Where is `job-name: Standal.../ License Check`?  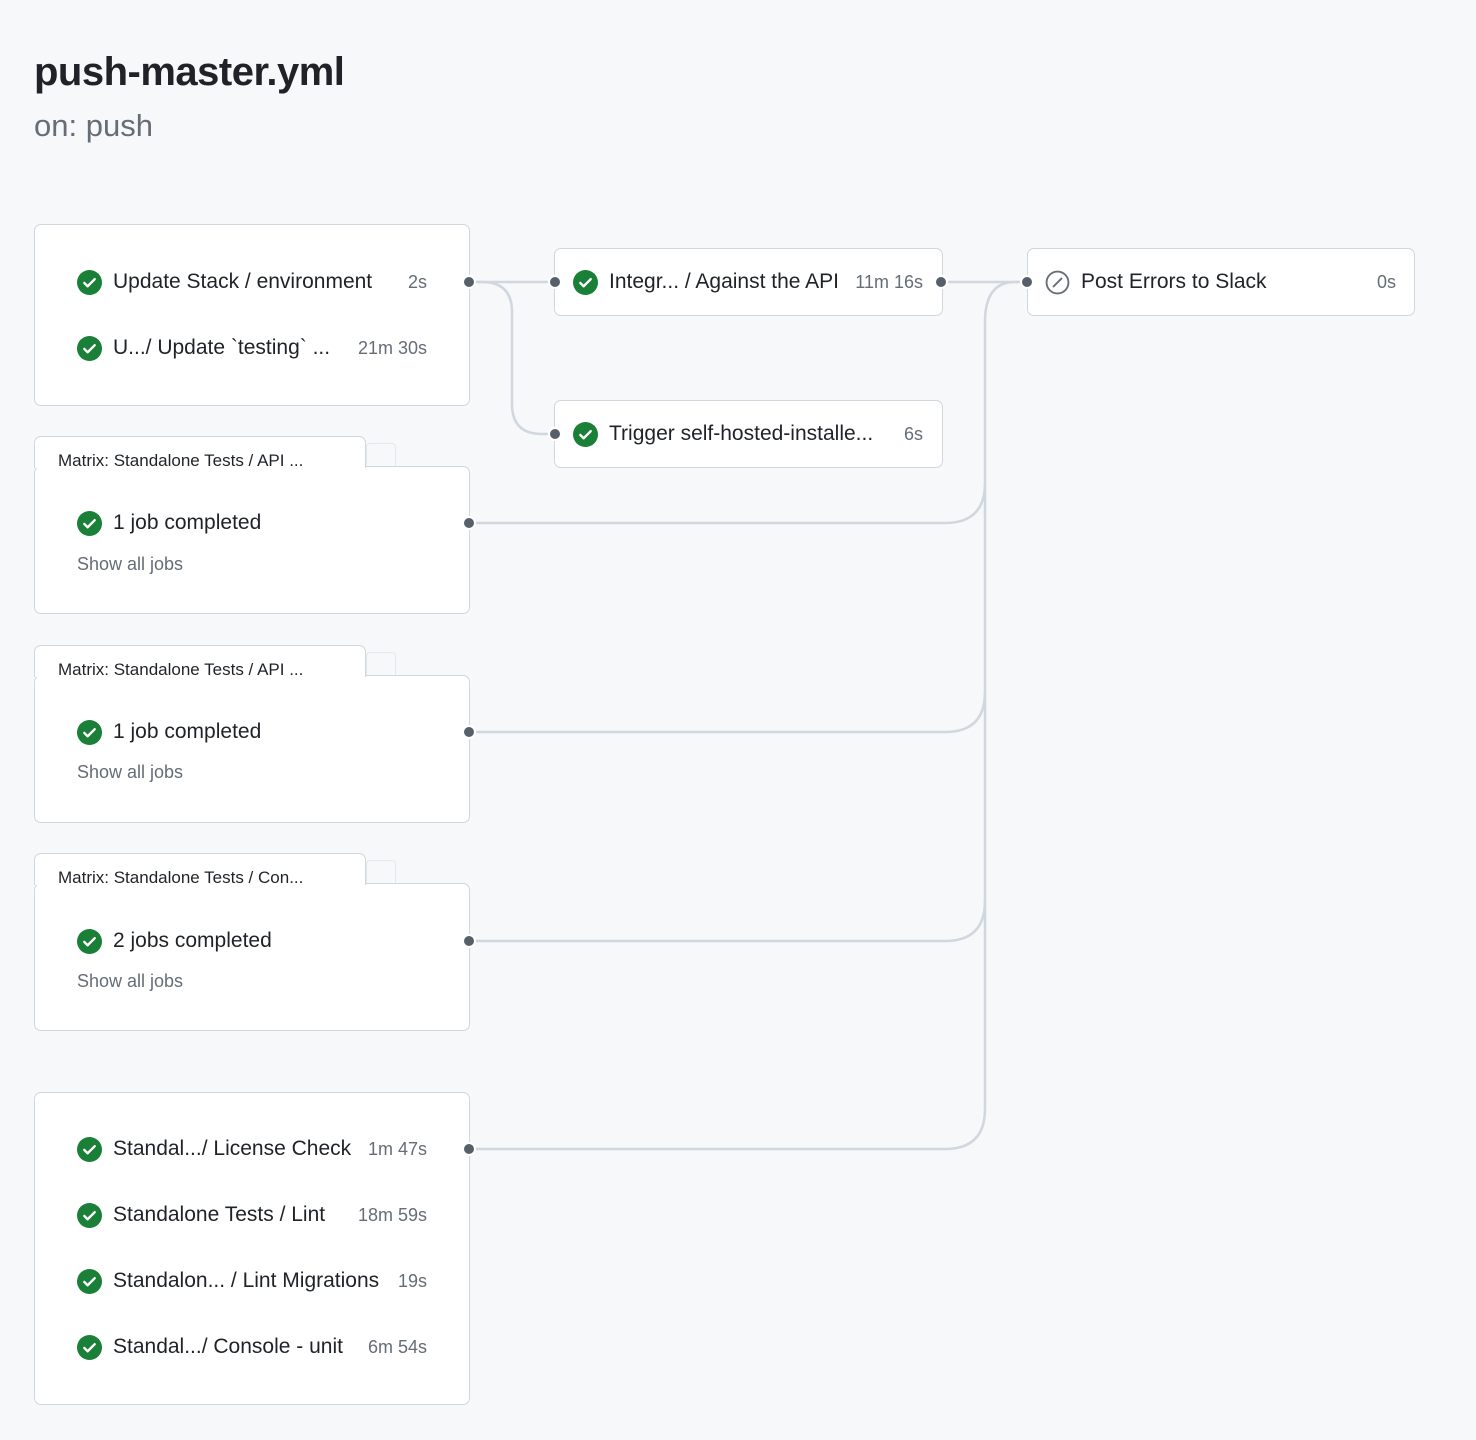 job-name: Standal.../ License Check is located at coordinates (232, 1148).